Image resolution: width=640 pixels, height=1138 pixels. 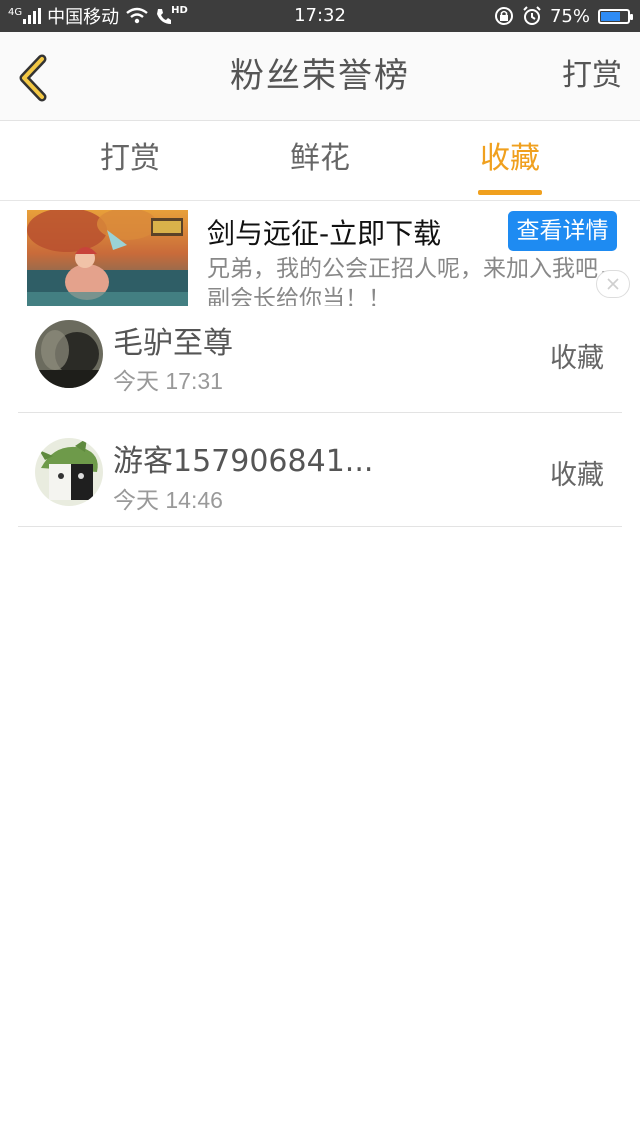 I want to click on status-bar: 4G 中国移动 HD 17:32 75%, so click(x=320, y=16).